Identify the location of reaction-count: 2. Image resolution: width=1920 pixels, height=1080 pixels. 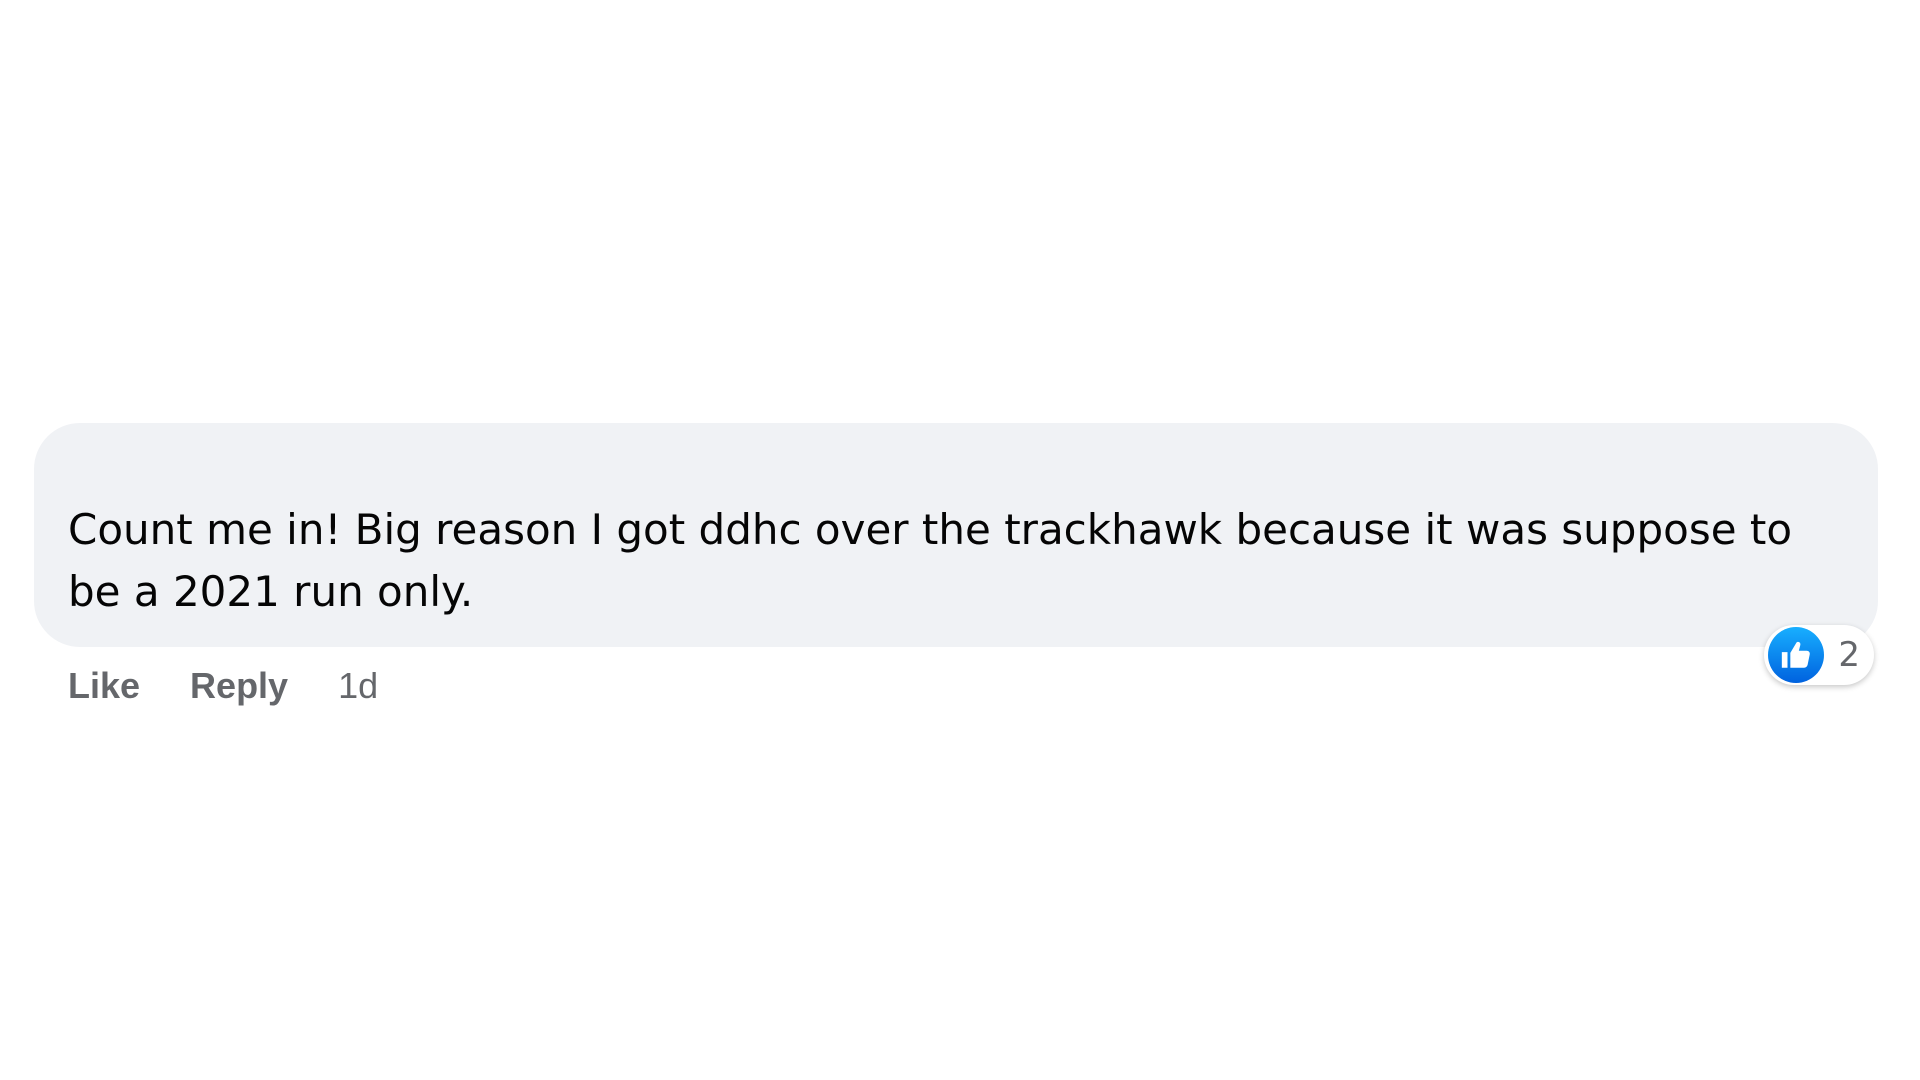
(1849, 655).